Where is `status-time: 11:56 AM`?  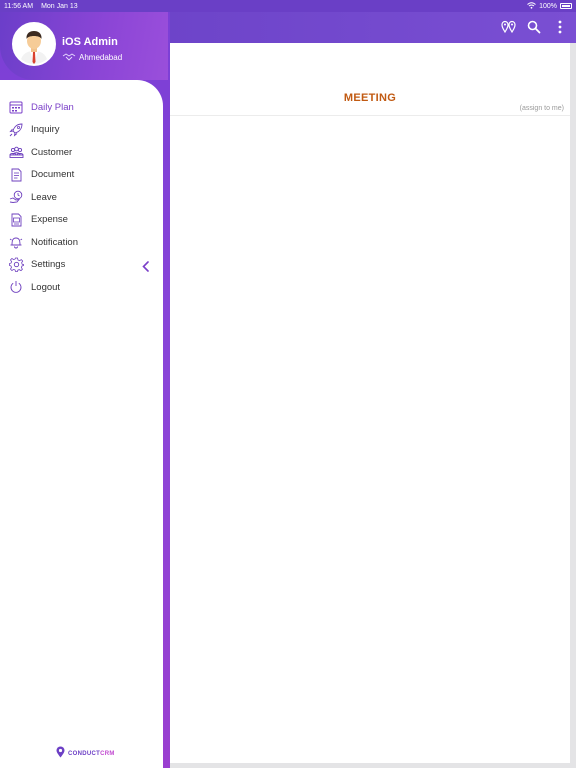
status-time: 11:56 AM is located at coordinates (19, 6).